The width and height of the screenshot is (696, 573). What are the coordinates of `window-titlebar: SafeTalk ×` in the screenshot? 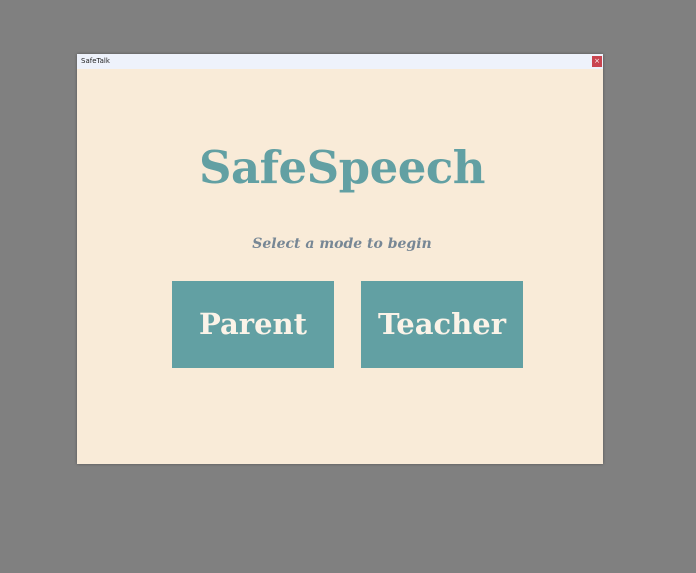 It's located at (340, 61).